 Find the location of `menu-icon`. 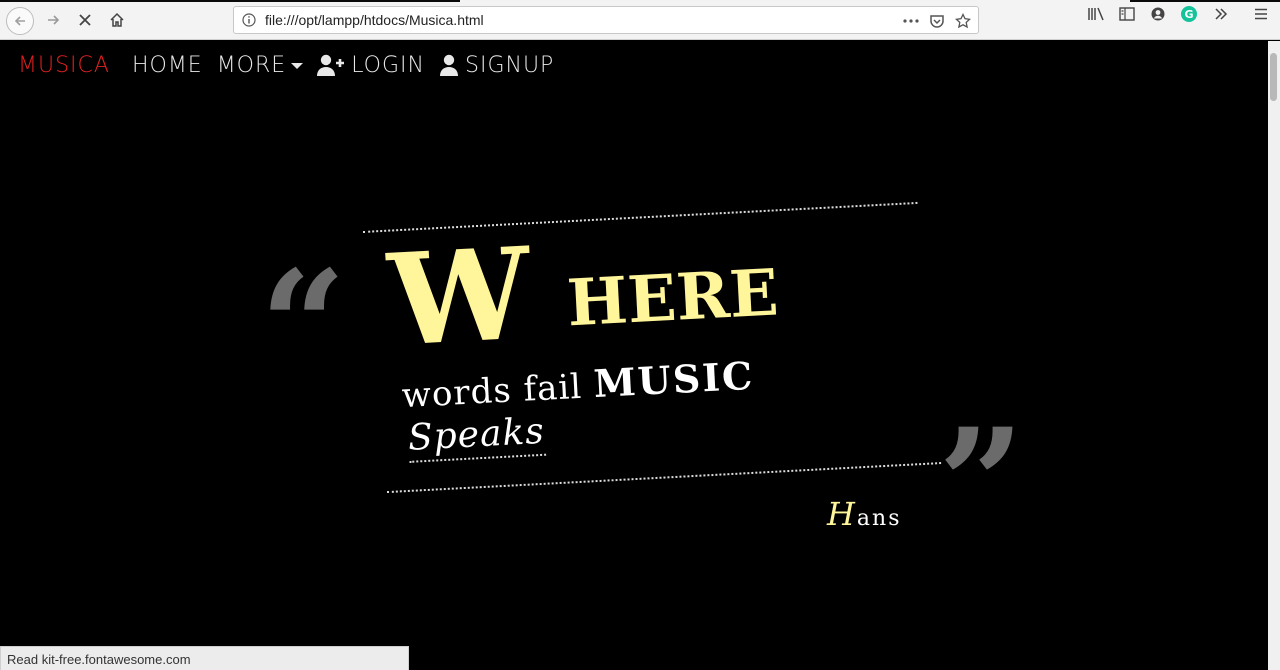

menu-icon is located at coordinates (1261, 14).